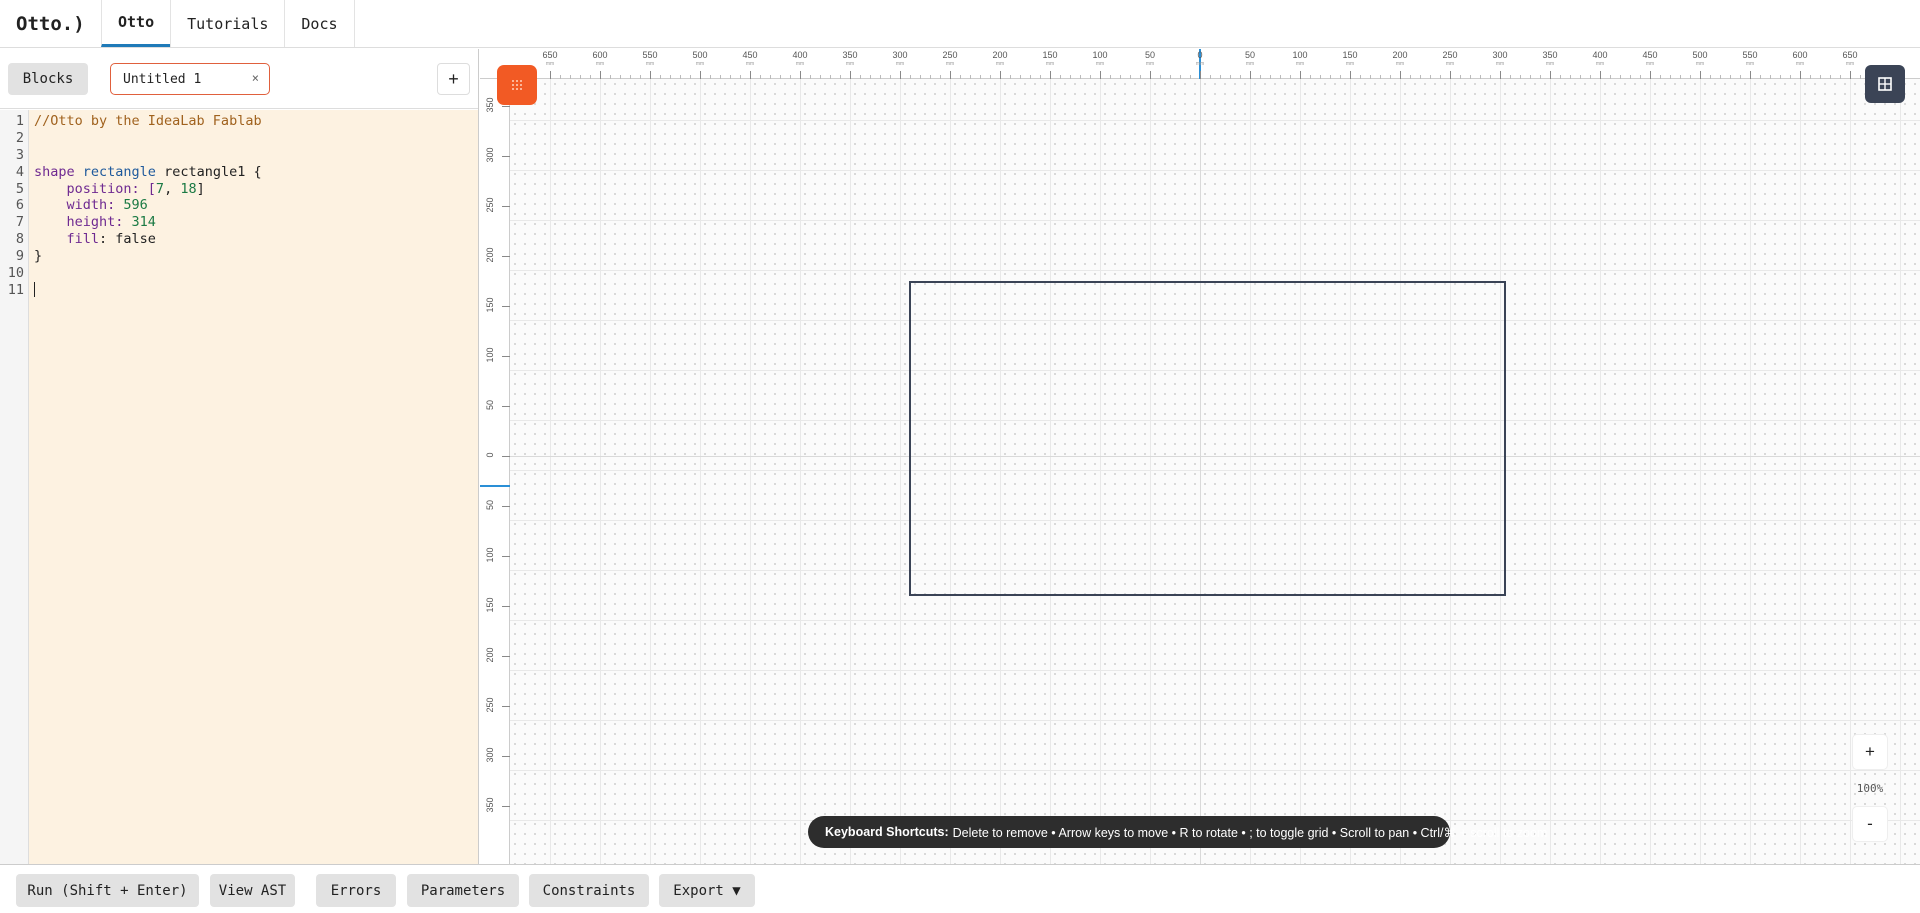  What do you see at coordinates (1870, 752) in the screenshot?
I see `zoom-in-button: +` at bounding box center [1870, 752].